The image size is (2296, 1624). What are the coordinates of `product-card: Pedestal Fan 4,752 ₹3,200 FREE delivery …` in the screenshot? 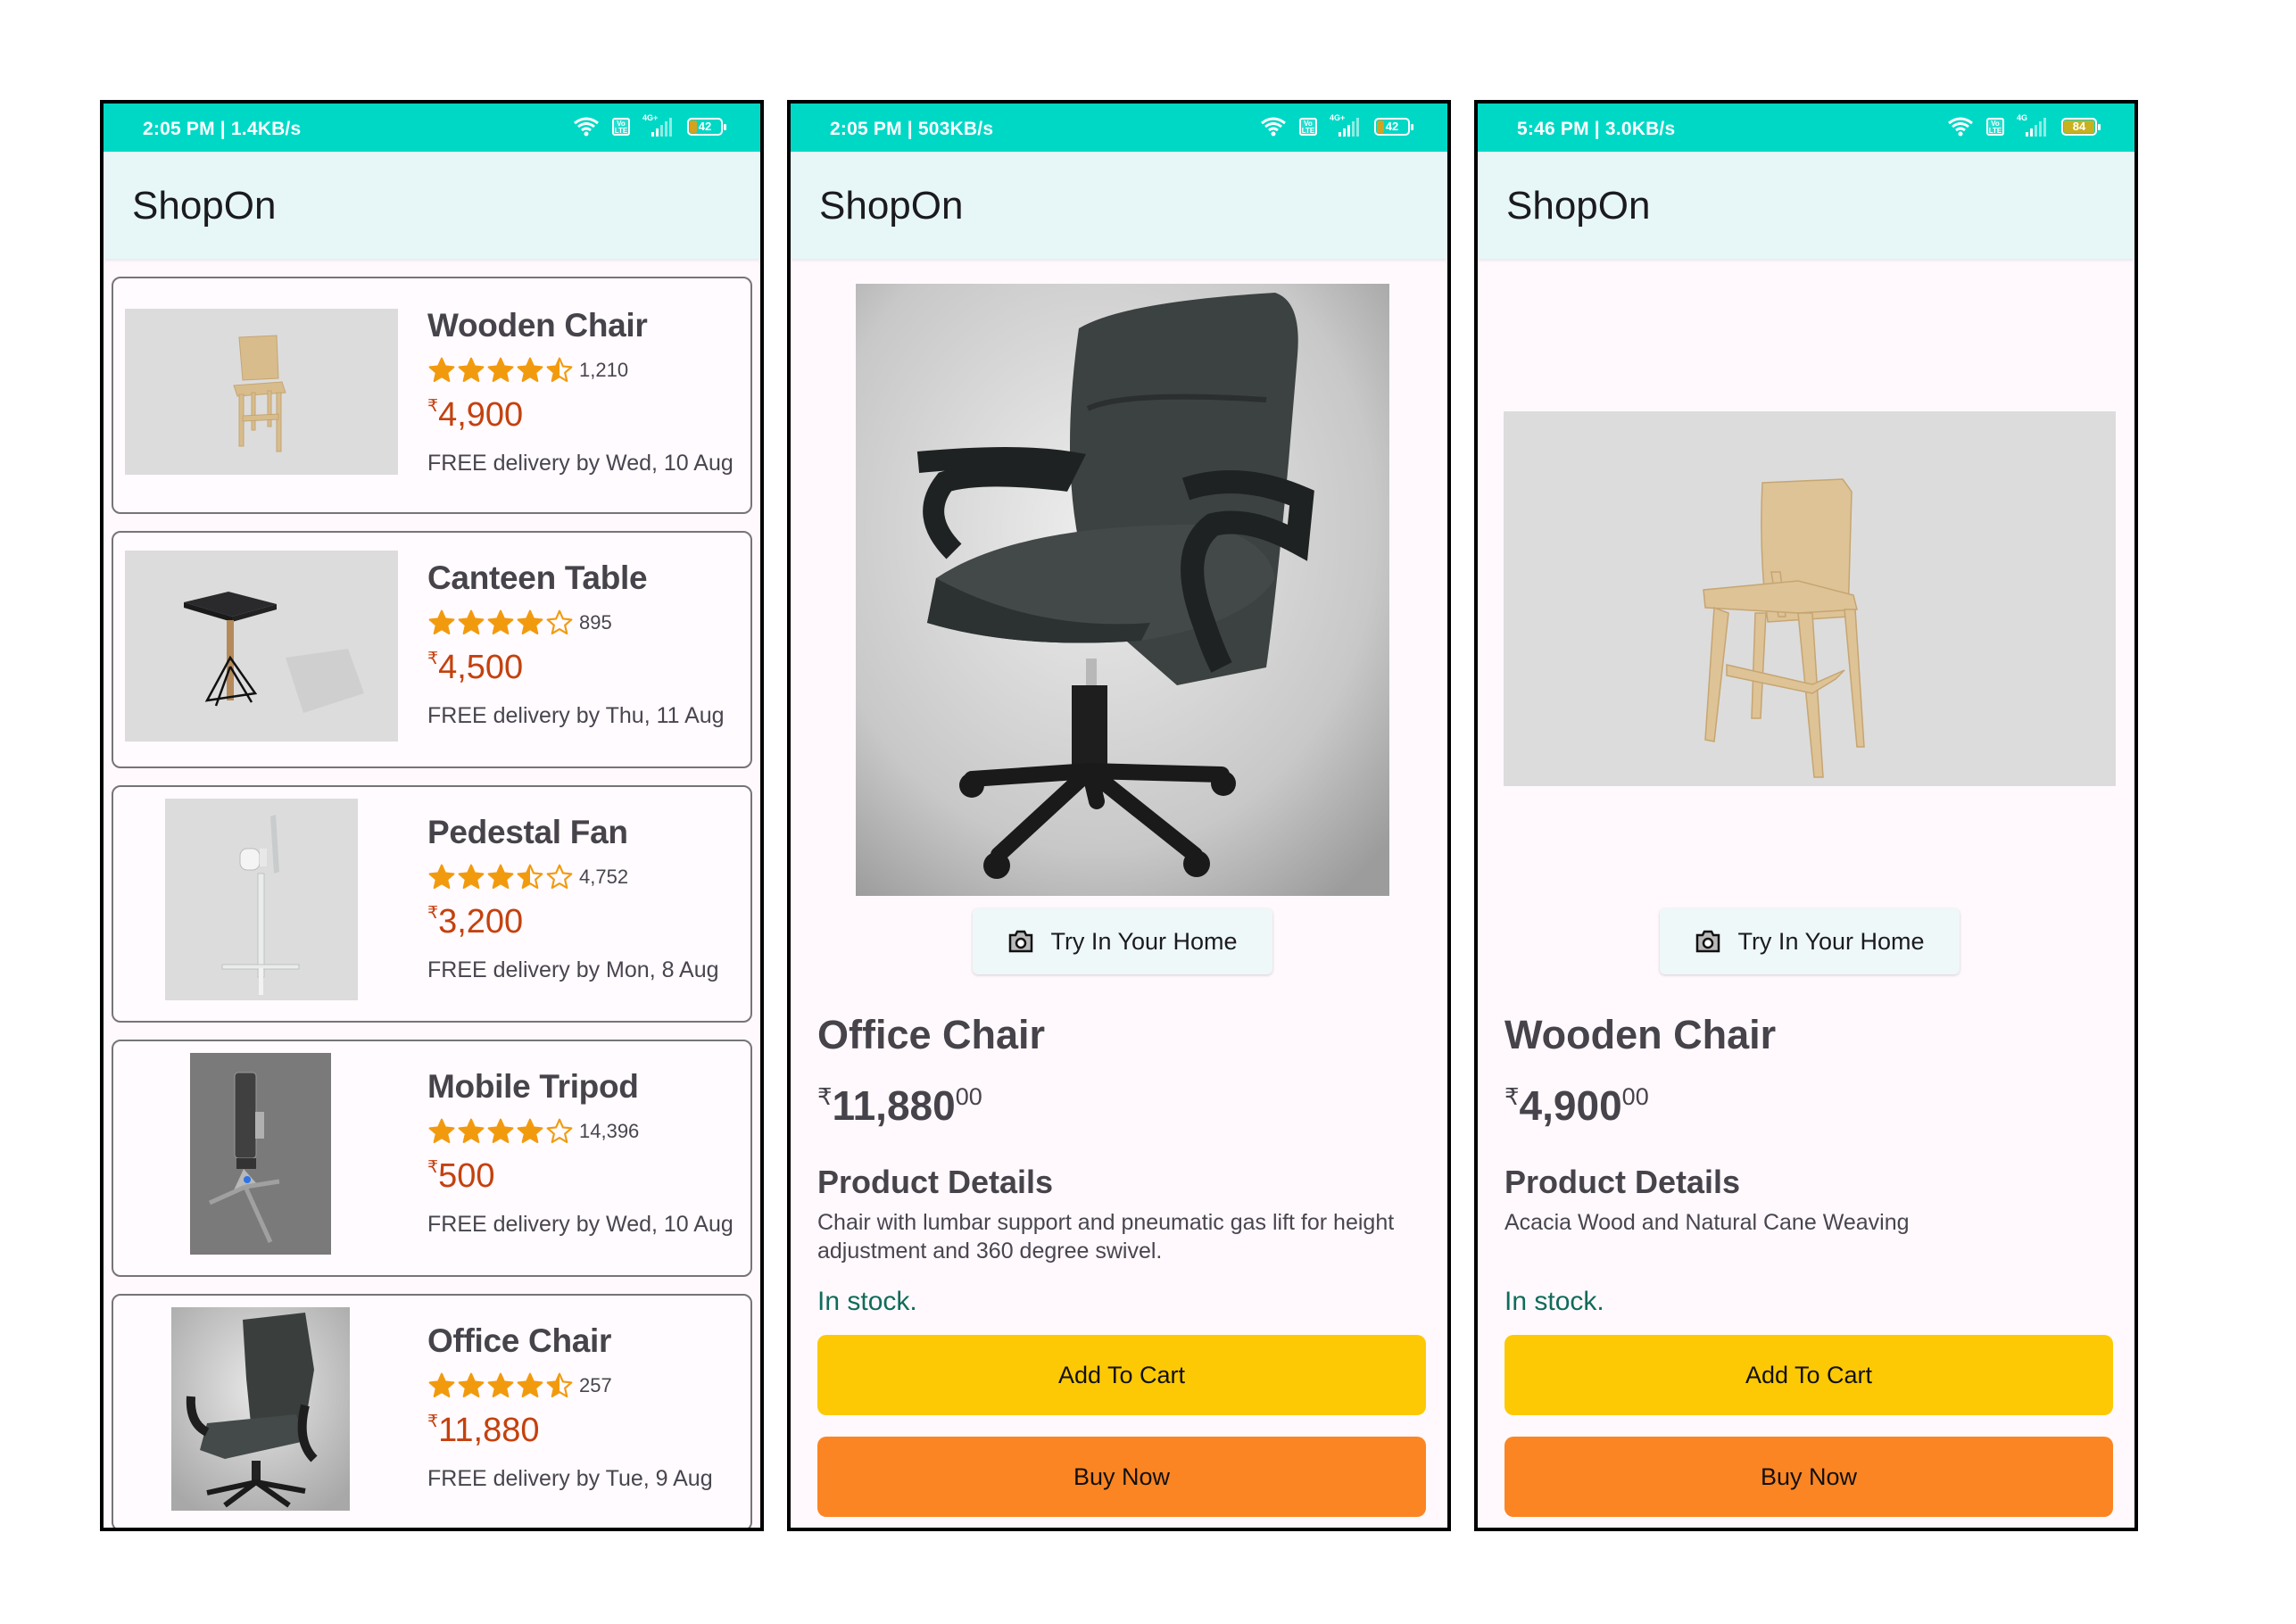 It's located at (432, 904).